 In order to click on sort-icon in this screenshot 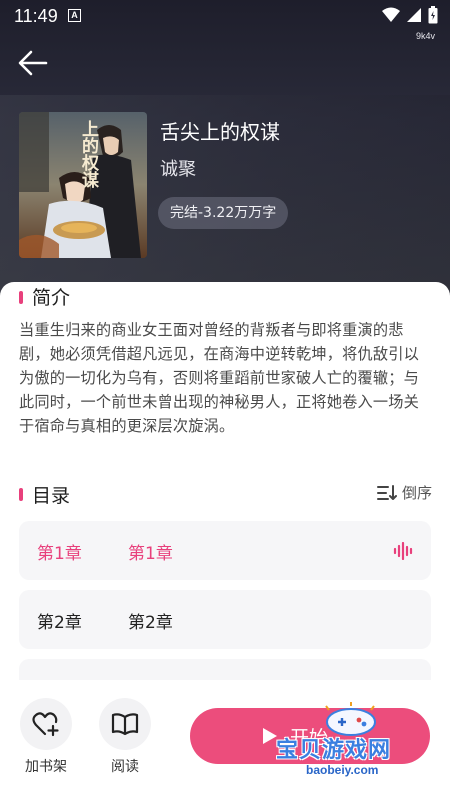, I will do `click(386, 492)`.